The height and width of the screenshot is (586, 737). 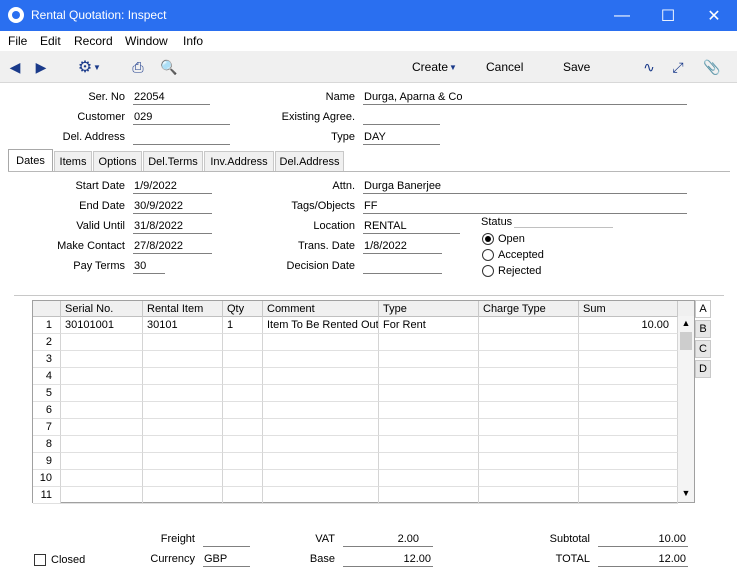 What do you see at coordinates (173, 161) in the screenshot?
I see `tab-del-terms: Del.Terms` at bounding box center [173, 161].